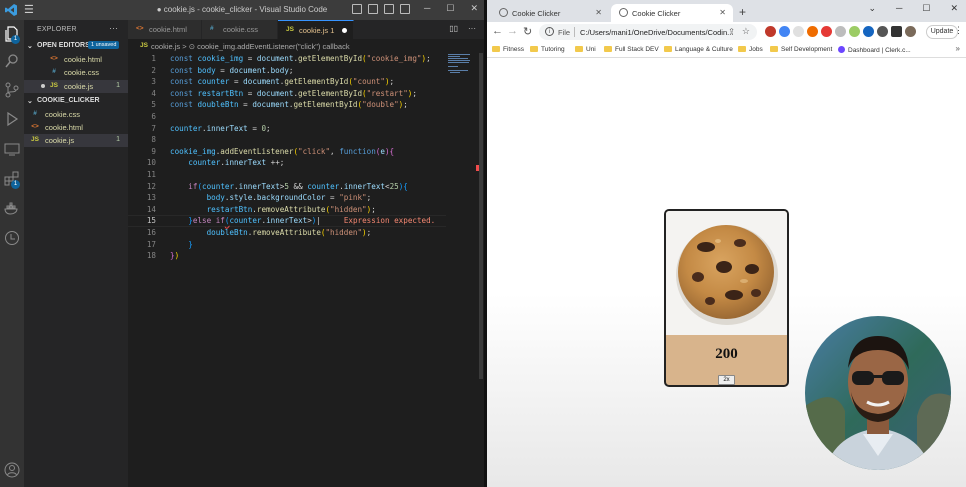 This screenshot has width=966, height=487. I want to click on line-number: 4, so click(153, 93).